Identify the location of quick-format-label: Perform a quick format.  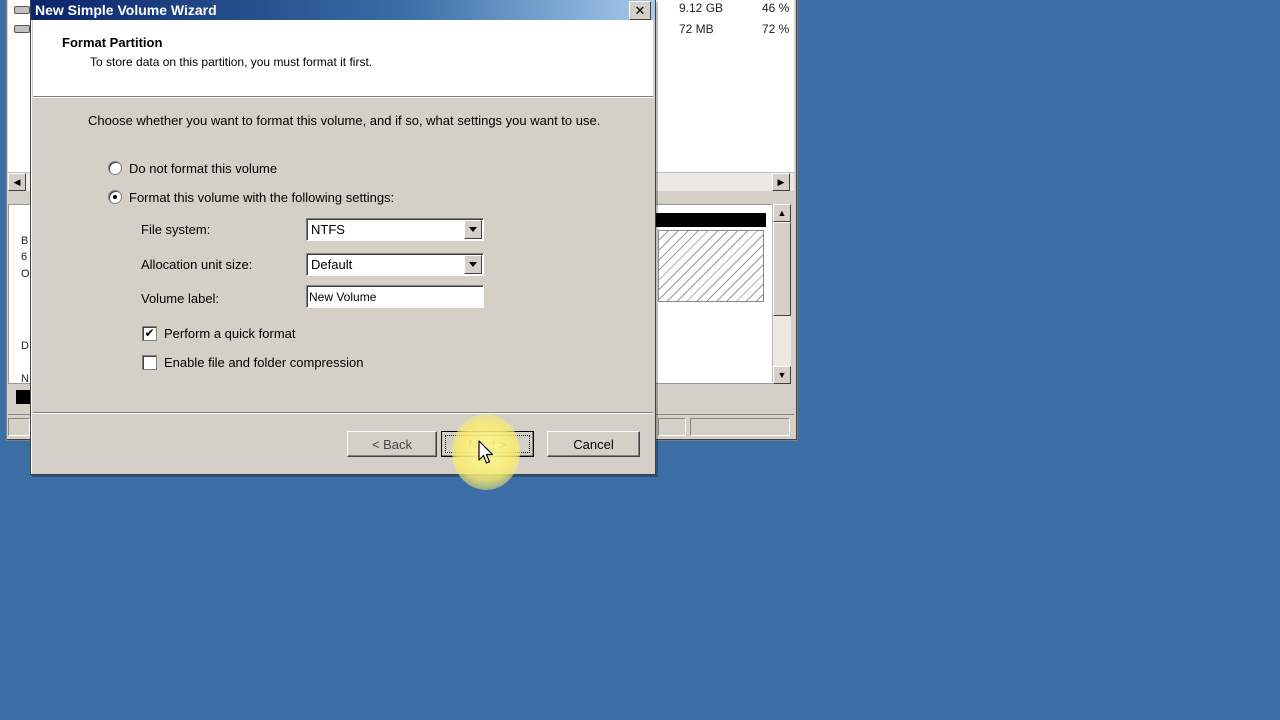
(230, 333).